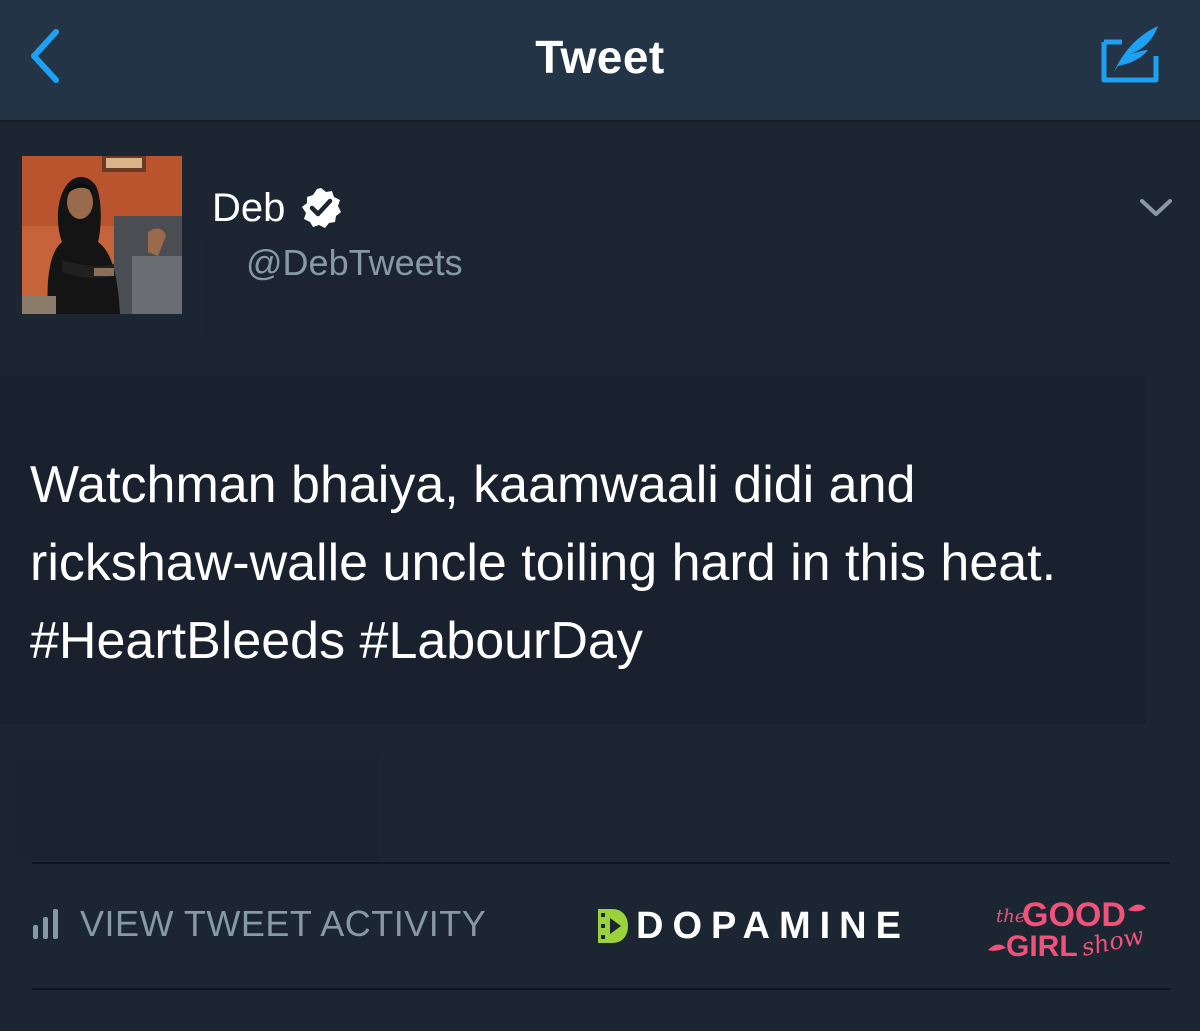  What do you see at coordinates (600, 57) in the screenshot?
I see `page-title: Tweet` at bounding box center [600, 57].